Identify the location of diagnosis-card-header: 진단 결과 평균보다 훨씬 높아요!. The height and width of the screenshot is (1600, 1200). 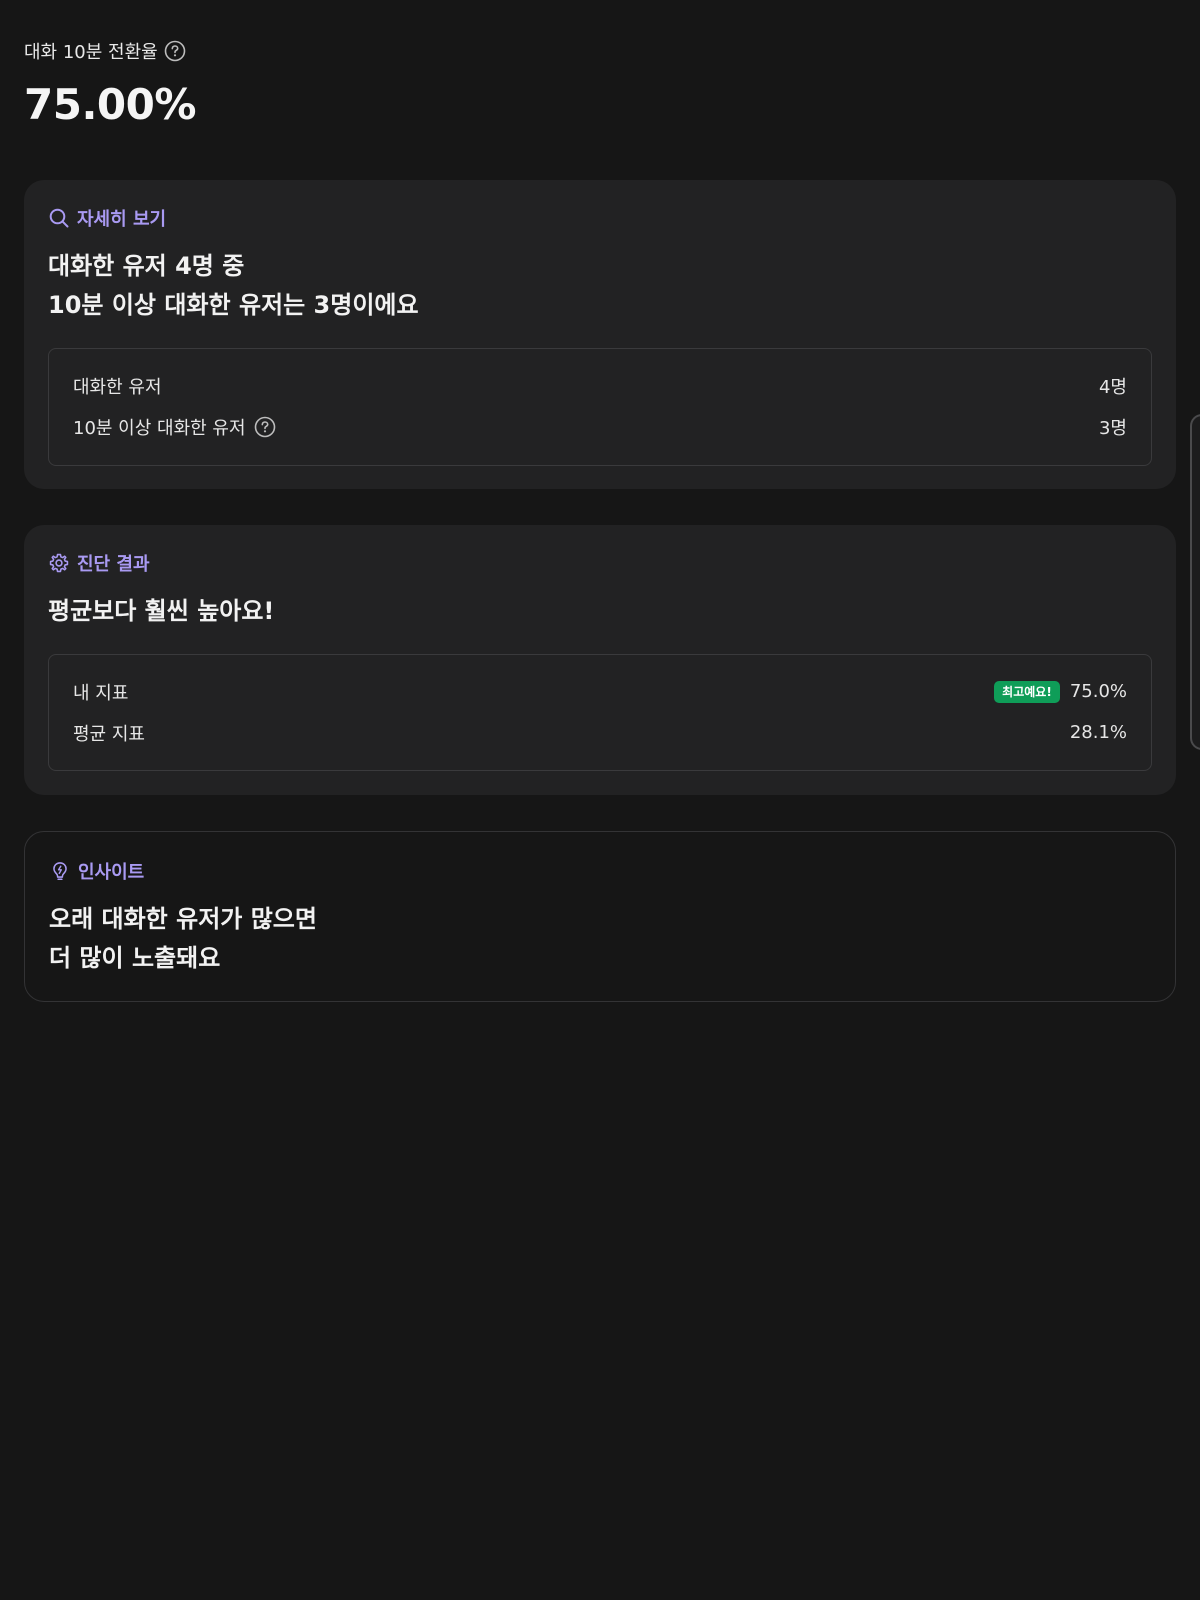
(161, 590).